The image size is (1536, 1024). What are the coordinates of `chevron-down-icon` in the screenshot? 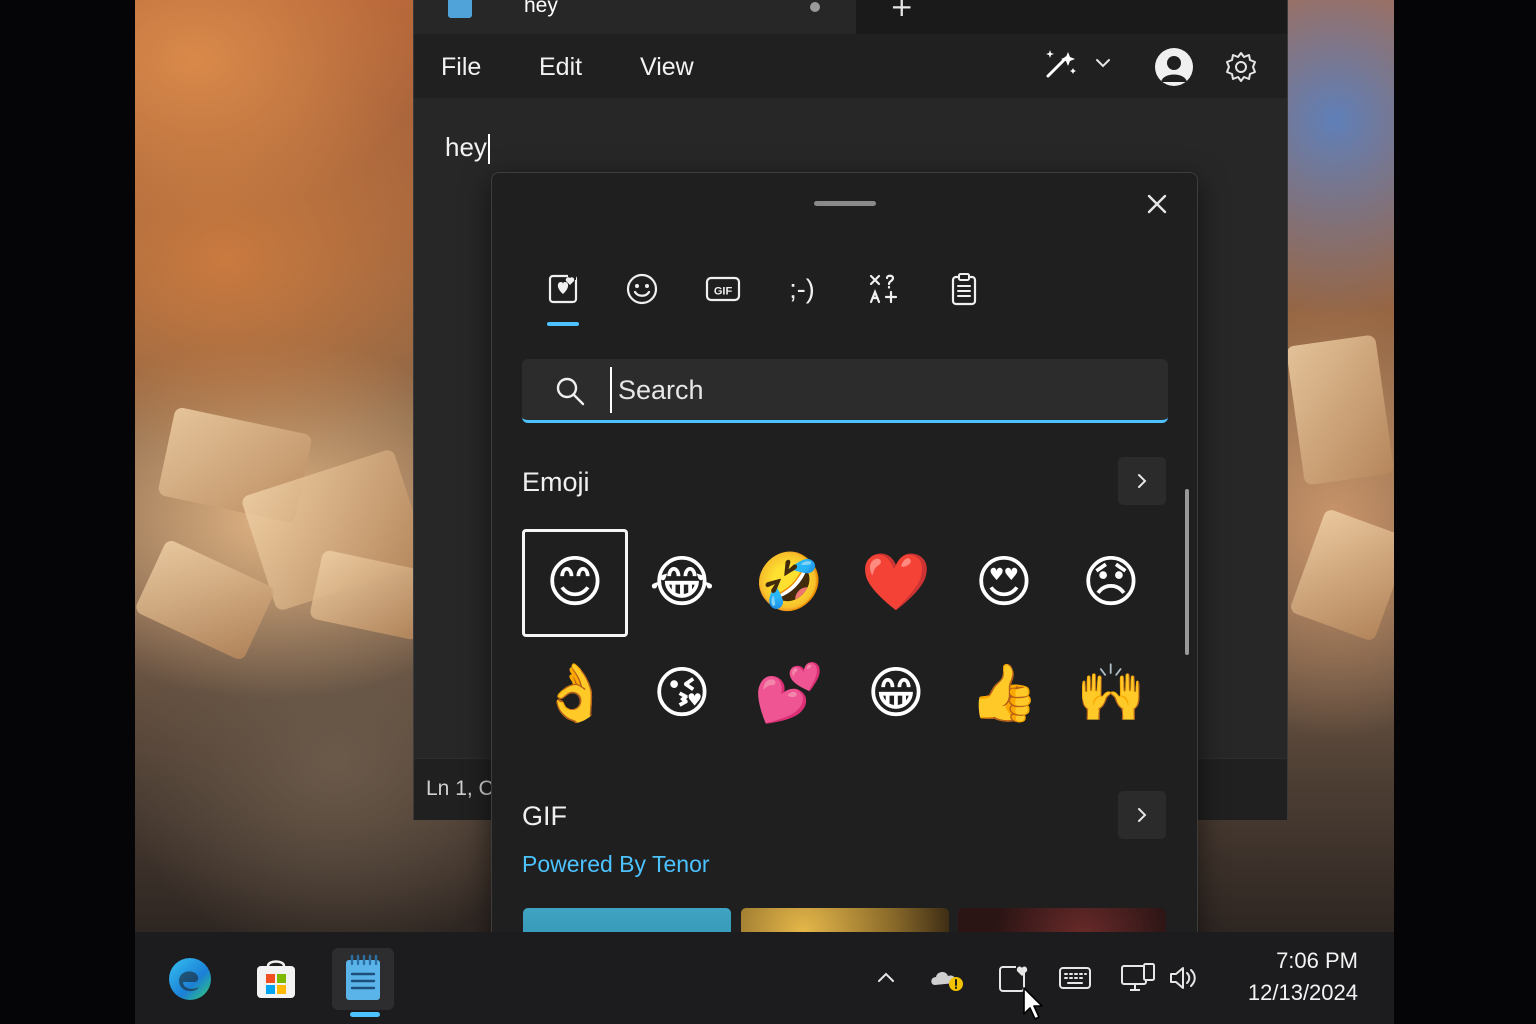 It's located at (1103, 63).